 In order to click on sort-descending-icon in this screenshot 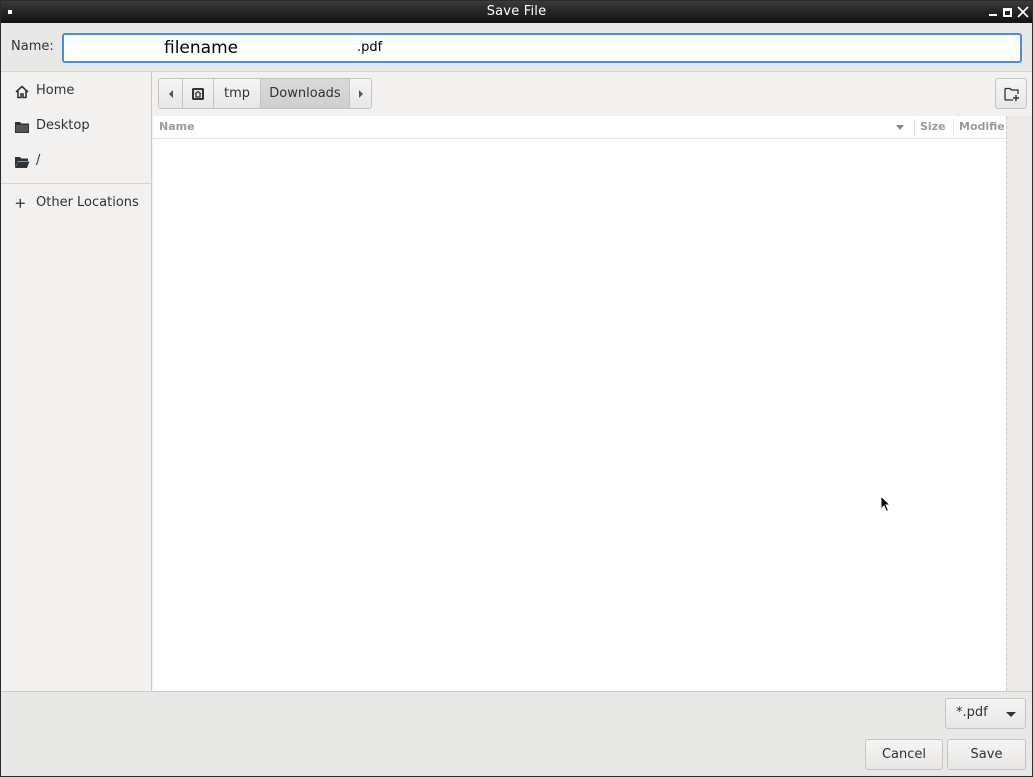, I will do `click(900, 127)`.